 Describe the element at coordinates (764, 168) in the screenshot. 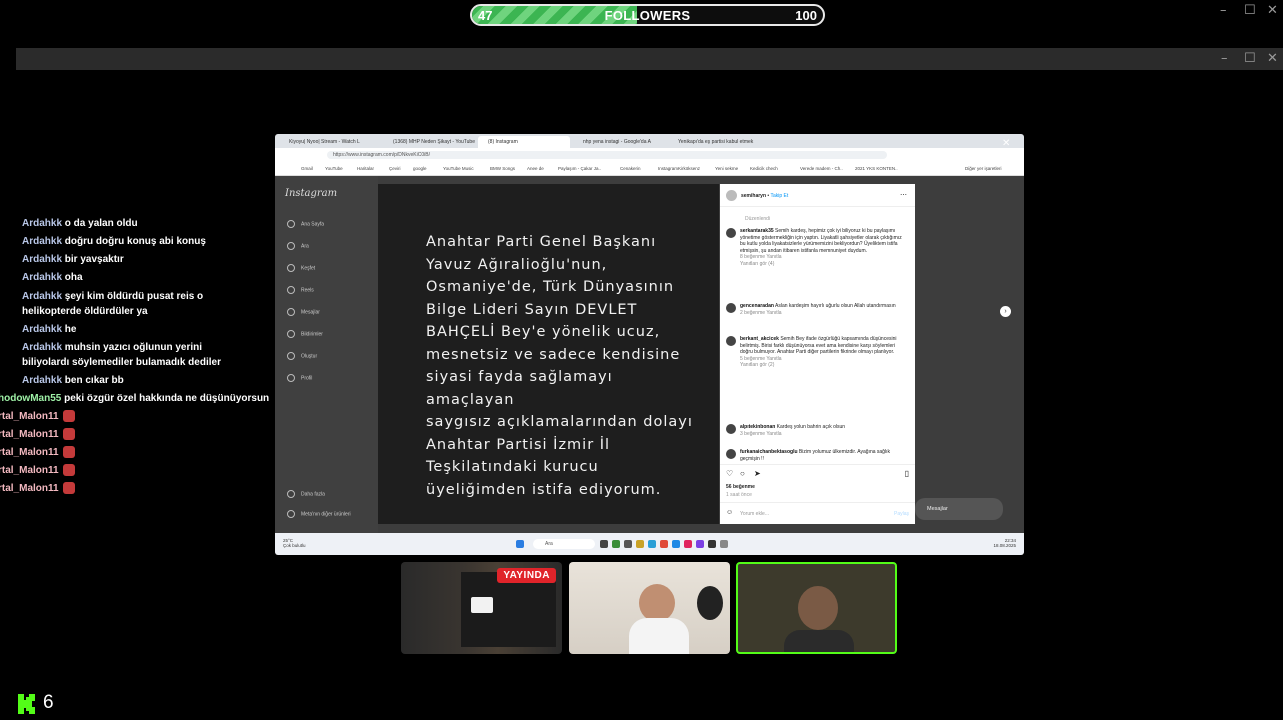

I see `bookmark: Kedicik chech` at that location.